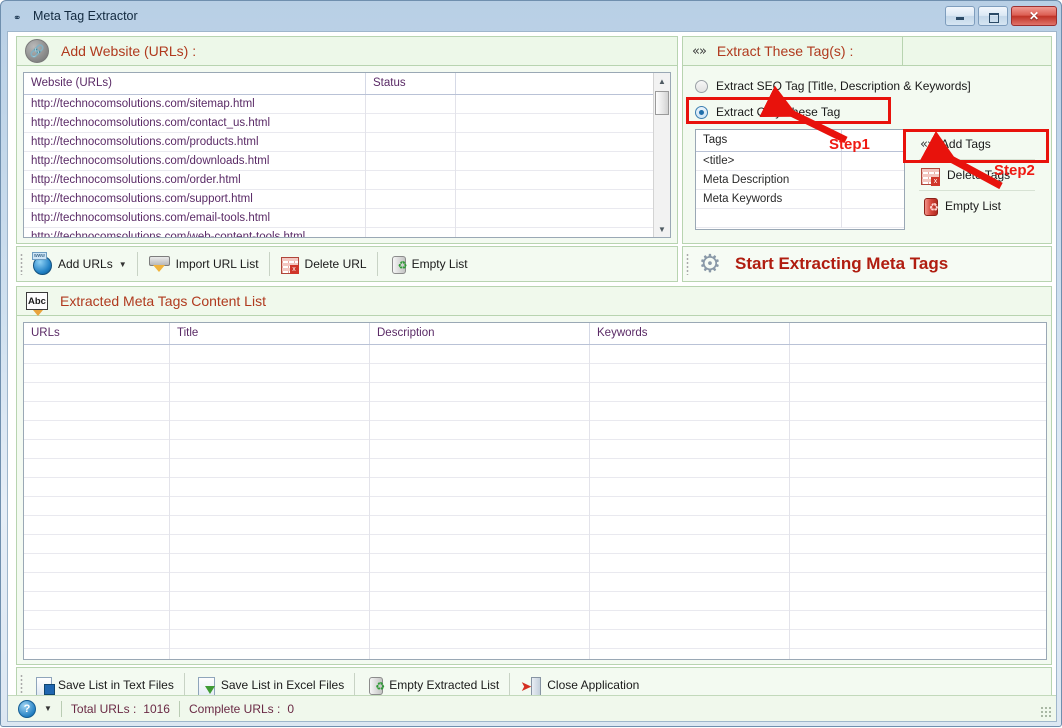 The image size is (1062, 728). I want to click on help-icon: ?, so click(27, 708).